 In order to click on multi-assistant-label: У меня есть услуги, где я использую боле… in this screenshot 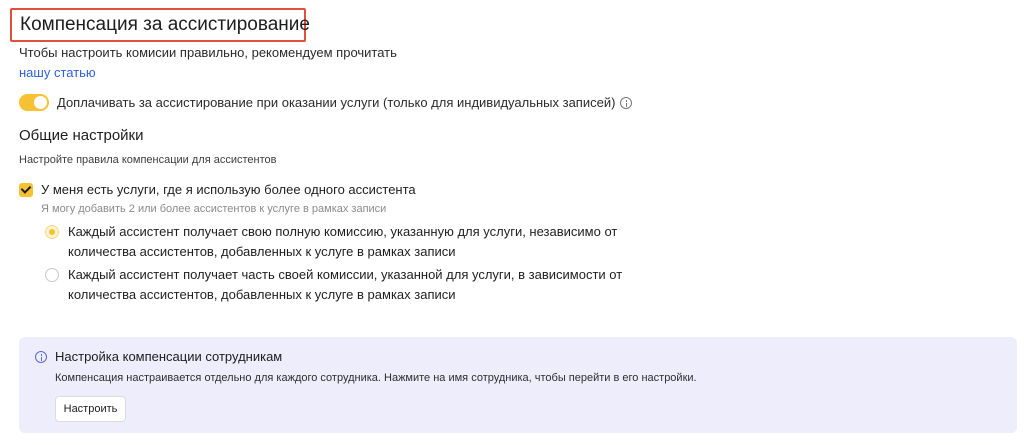, I will do `click(228, 189)`.